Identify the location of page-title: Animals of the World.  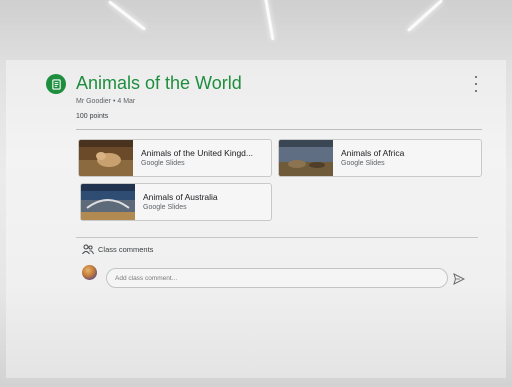
(159, 83).